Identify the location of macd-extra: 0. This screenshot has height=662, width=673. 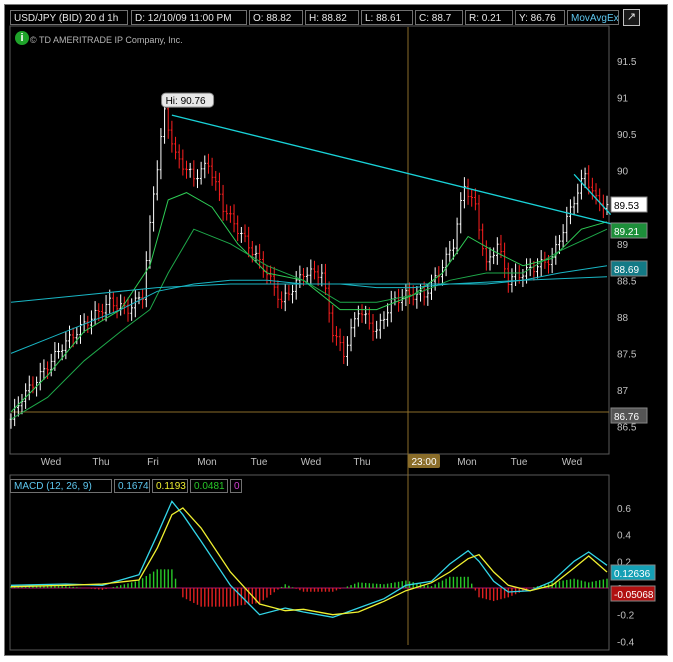
(236, 486).